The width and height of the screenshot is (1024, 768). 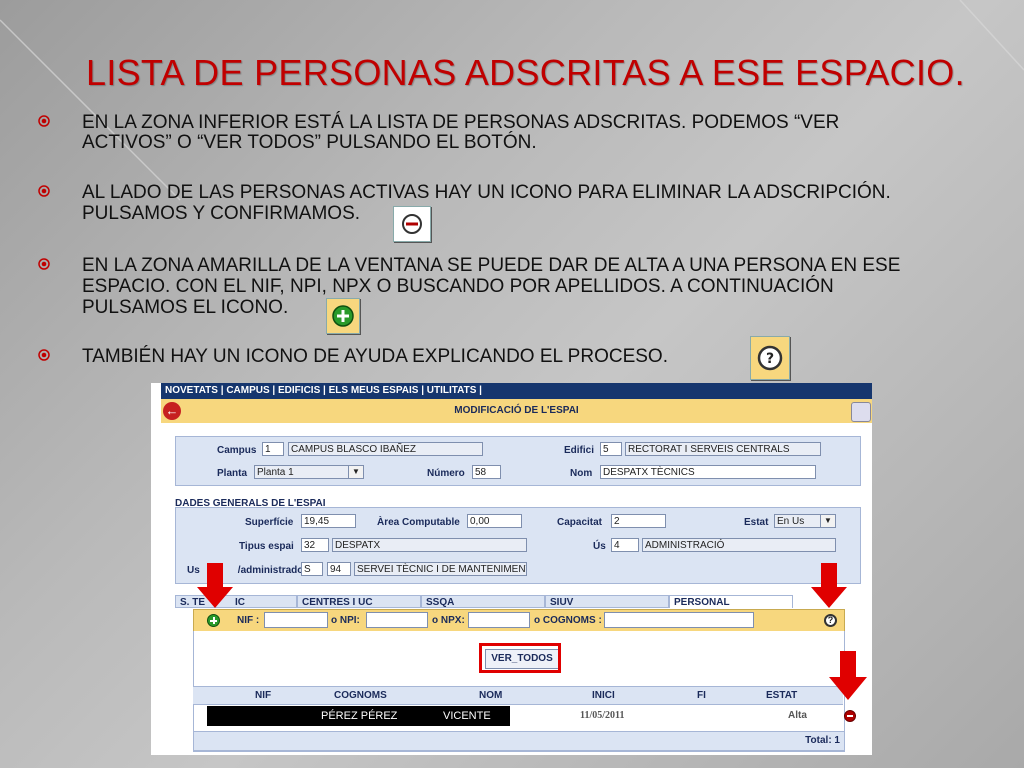 I want to click on person-name-cell: PÉREZ PÉREZ VICENTE, so click(x=358, y=716).